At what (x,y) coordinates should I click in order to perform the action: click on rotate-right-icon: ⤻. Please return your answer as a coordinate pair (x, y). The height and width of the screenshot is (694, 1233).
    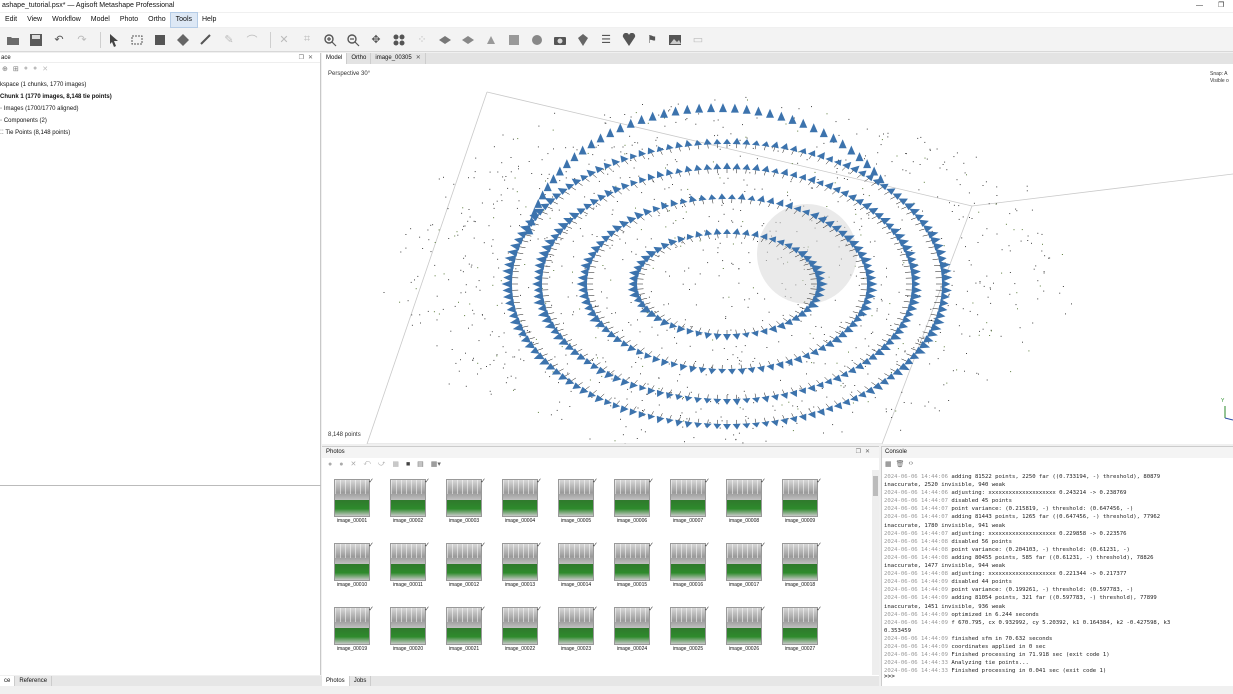
    Looking at the image, I should click on (381, 464).